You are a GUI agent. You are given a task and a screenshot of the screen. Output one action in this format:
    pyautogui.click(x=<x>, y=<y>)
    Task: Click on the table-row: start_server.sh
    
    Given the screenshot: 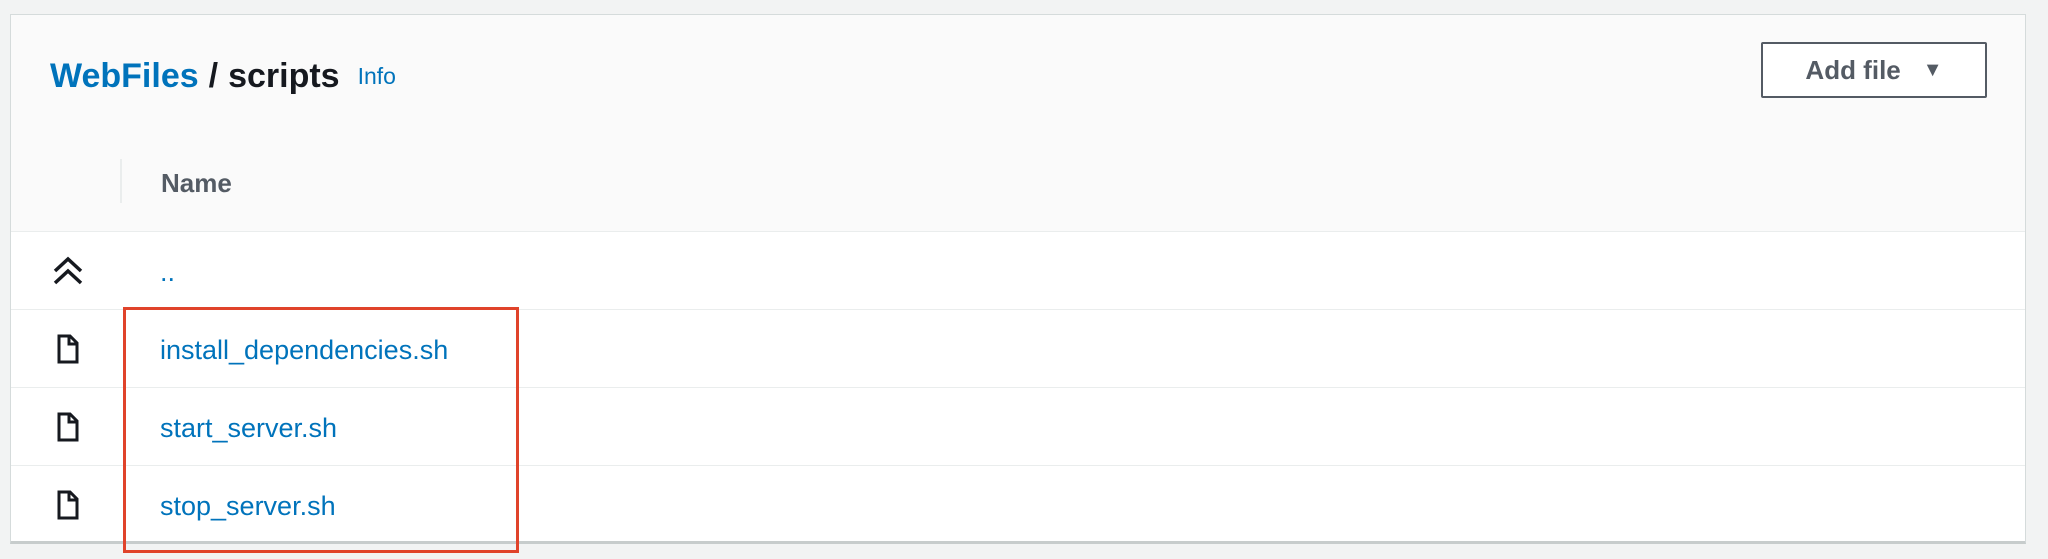 What is the action you would take?
    pyautogui.click(x=1018, y=427)
    